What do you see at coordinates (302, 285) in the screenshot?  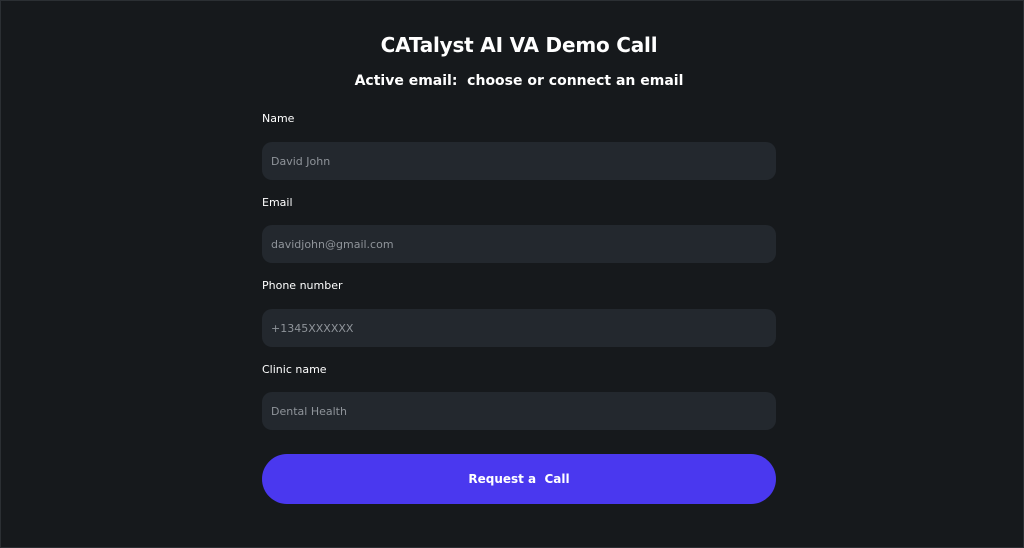 I see `phone-label: Phone number` at bounding box center [302, 285].